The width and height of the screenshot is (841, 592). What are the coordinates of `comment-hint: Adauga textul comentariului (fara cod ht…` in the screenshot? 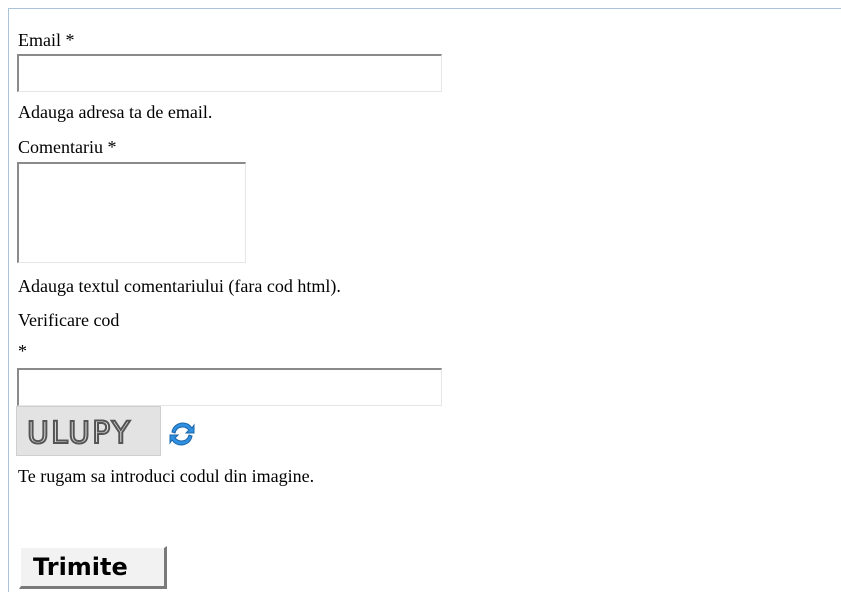 It's located at (179, 286).